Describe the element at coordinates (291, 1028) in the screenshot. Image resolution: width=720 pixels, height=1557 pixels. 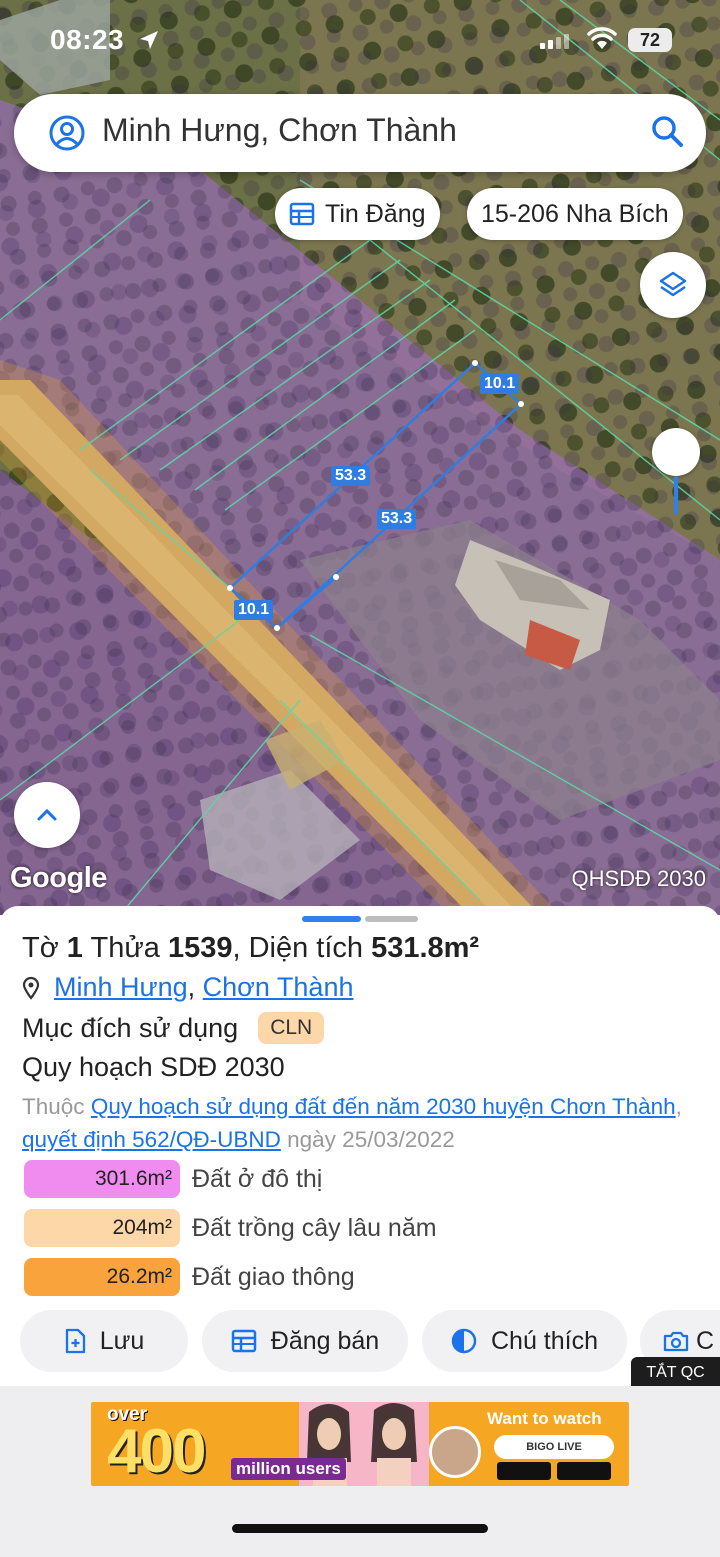
I see `land-use-code-badge: CLN` at that location.